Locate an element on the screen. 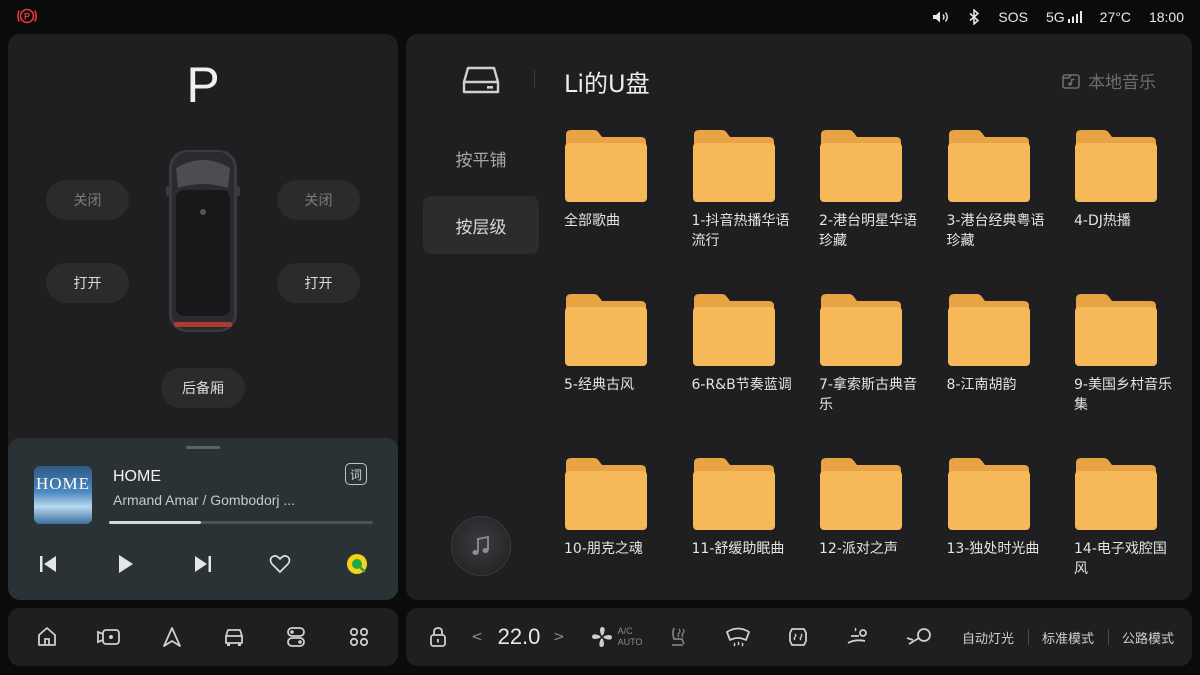  mirror-adjust-icon is located at coordinates (919, 637).